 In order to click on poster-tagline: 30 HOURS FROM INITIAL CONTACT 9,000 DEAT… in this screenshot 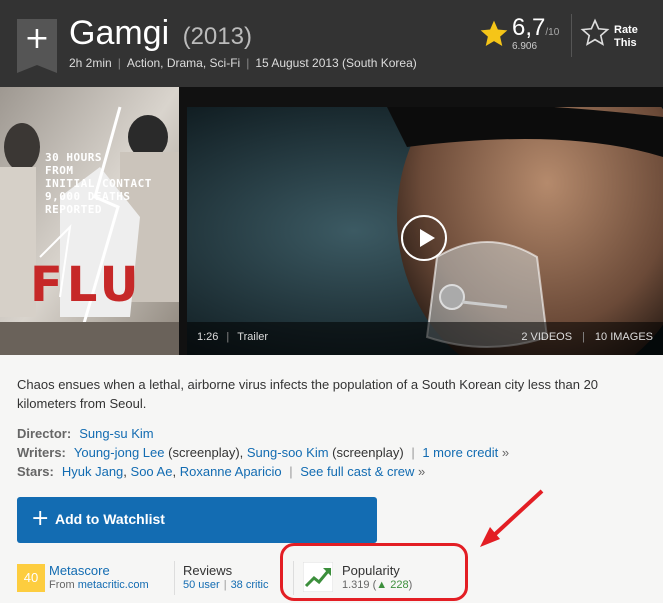, I will do `click(98, 183)`.